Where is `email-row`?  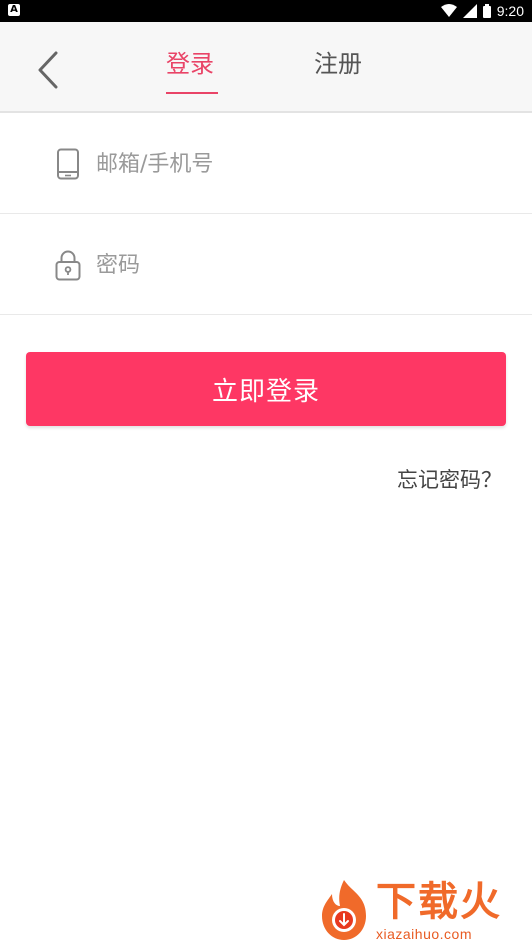 email-row is located at coordinates (266, 164).